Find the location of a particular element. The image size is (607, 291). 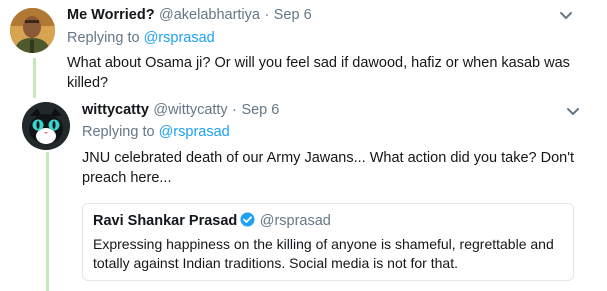

handle: @akelabhartiya is located at coordinates (209, 15).